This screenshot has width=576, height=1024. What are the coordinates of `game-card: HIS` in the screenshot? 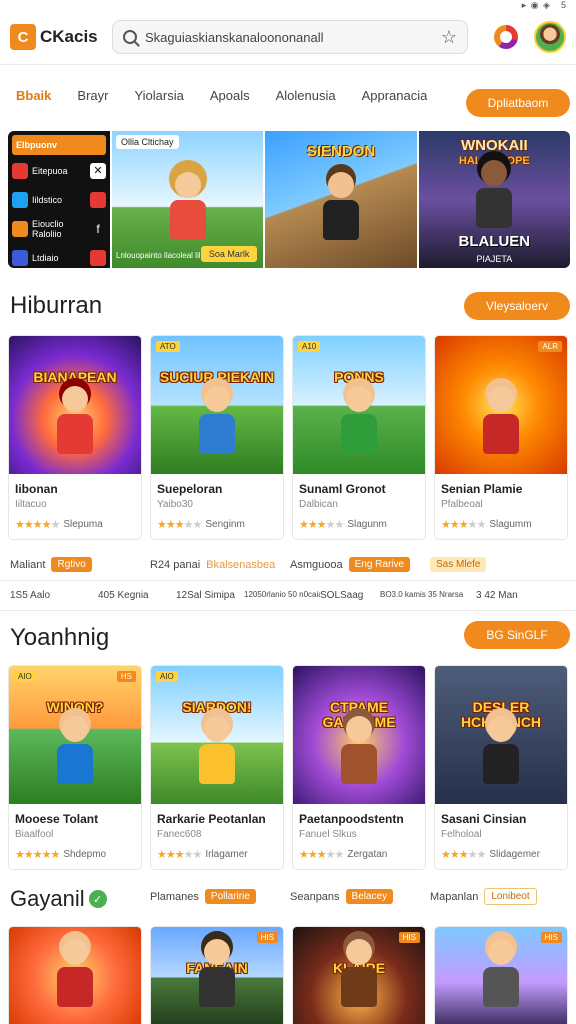 It's located at (501, 975).